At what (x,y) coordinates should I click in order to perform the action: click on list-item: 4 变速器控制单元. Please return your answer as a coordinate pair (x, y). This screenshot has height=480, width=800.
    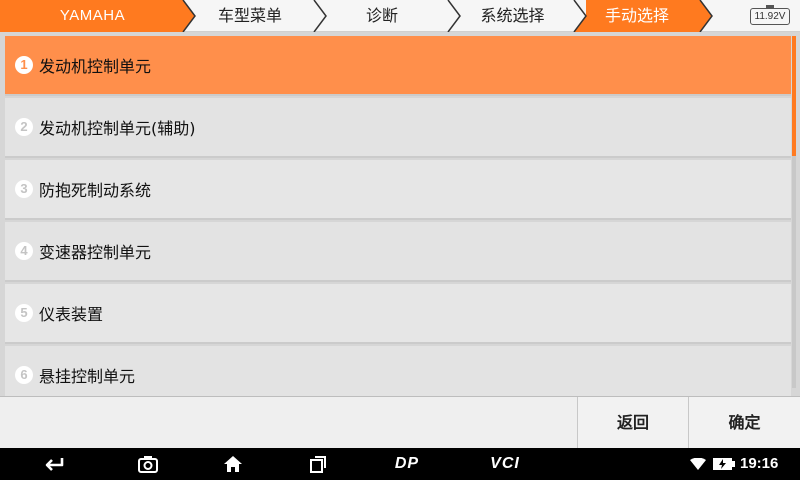
    Looking at the image, I should click on (398, 252).